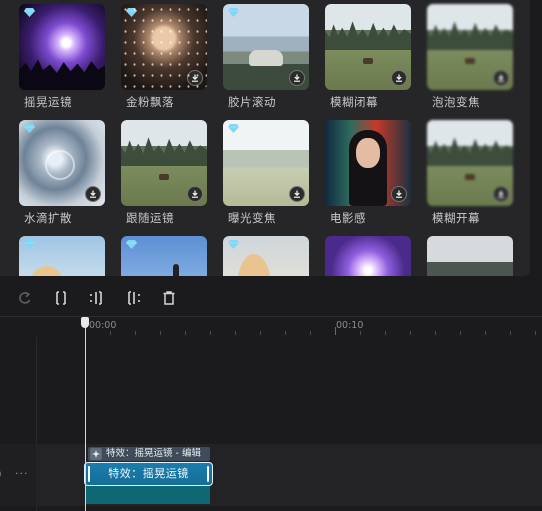  Describe the element at coordinates (470, 56) in the screenshot. I see `effect-tile: 泡泡变焦` at that location.